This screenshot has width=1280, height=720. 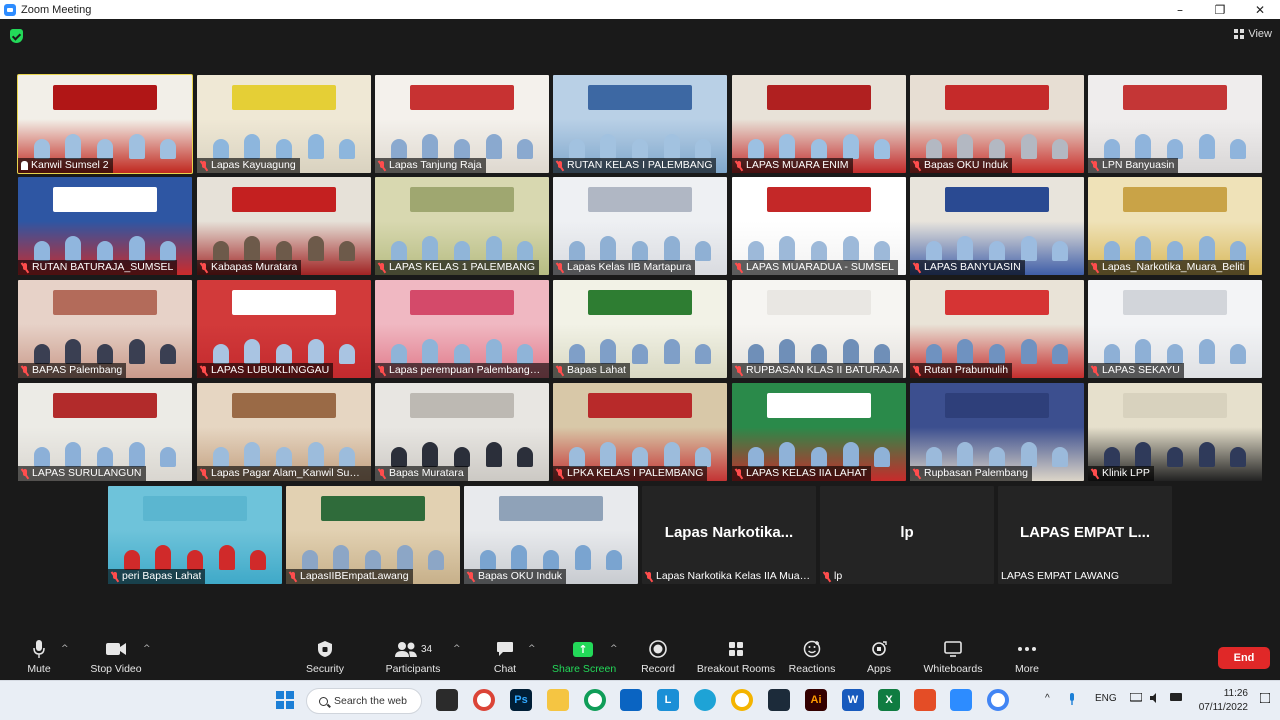 I want to click on word-icon: W, so click(x=853, y=700).